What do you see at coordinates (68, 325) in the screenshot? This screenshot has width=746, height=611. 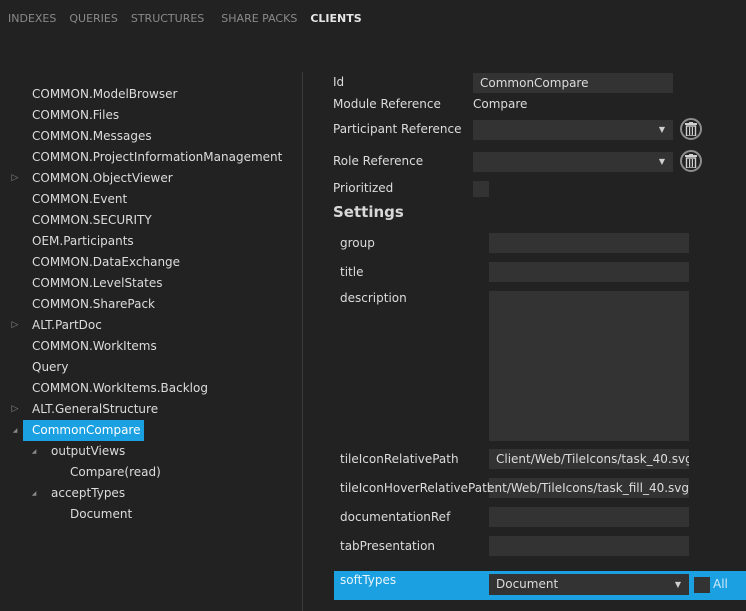 I see `tree-item-label: ALT.PartDoc` at bounding box center [68, 325].